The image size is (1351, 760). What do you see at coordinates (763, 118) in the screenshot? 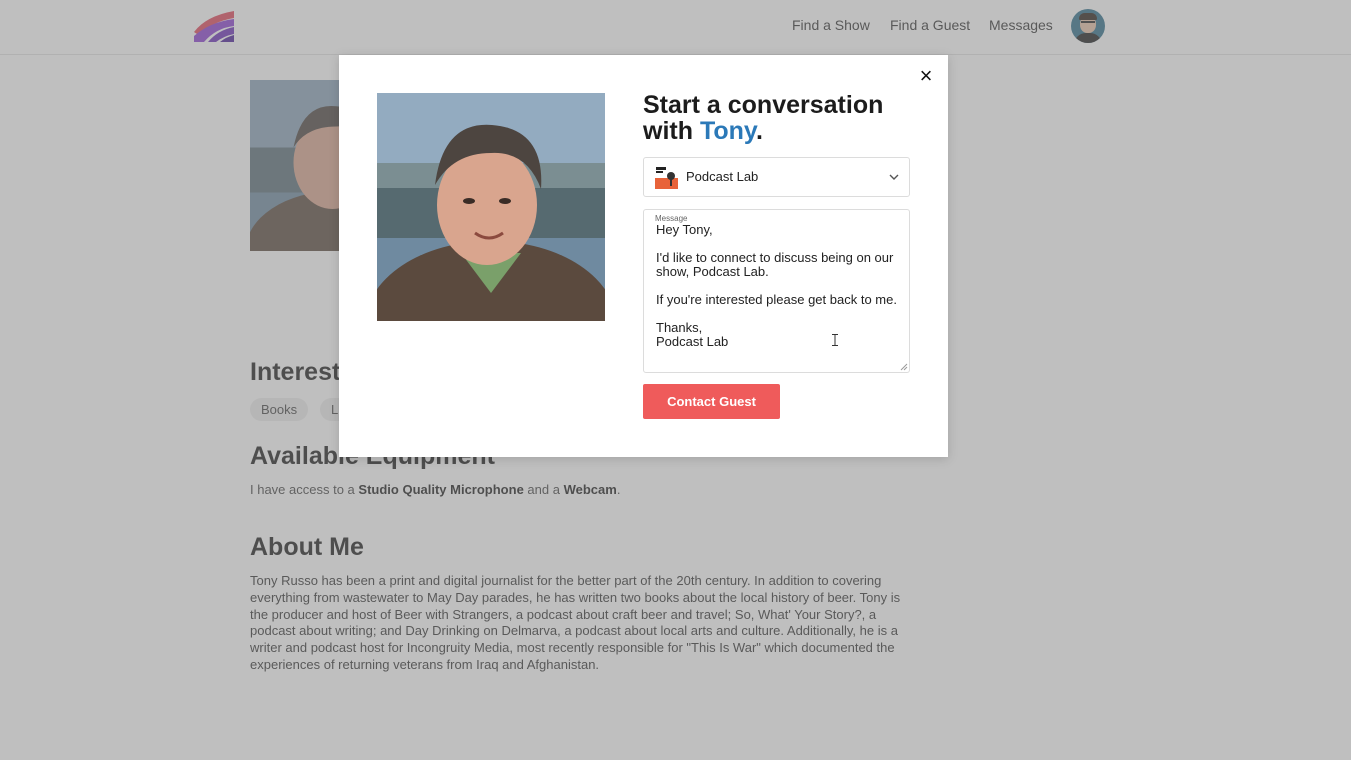
I see `modal-heading: Start a conversation with Tony.` at bounding box center [763, 118].